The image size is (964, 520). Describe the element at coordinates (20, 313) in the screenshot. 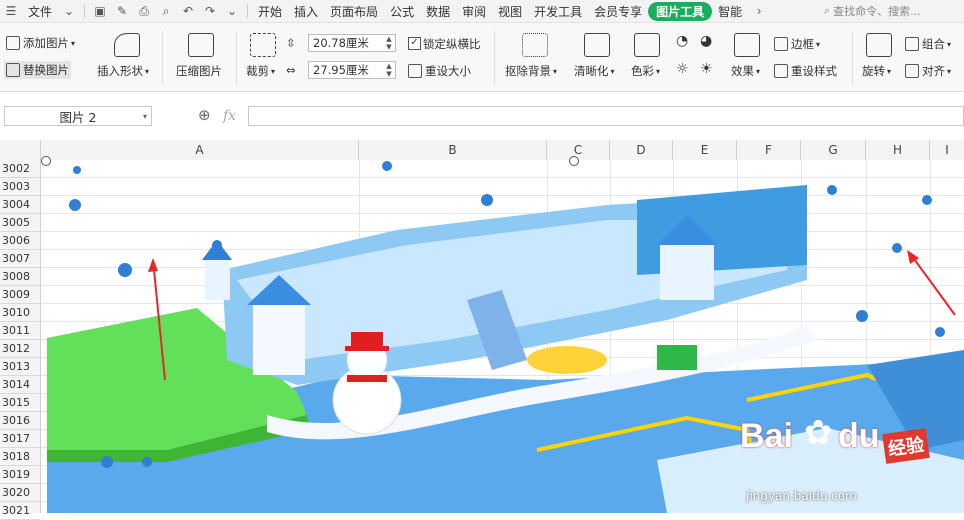

I see `row-header: 3010` at that location.